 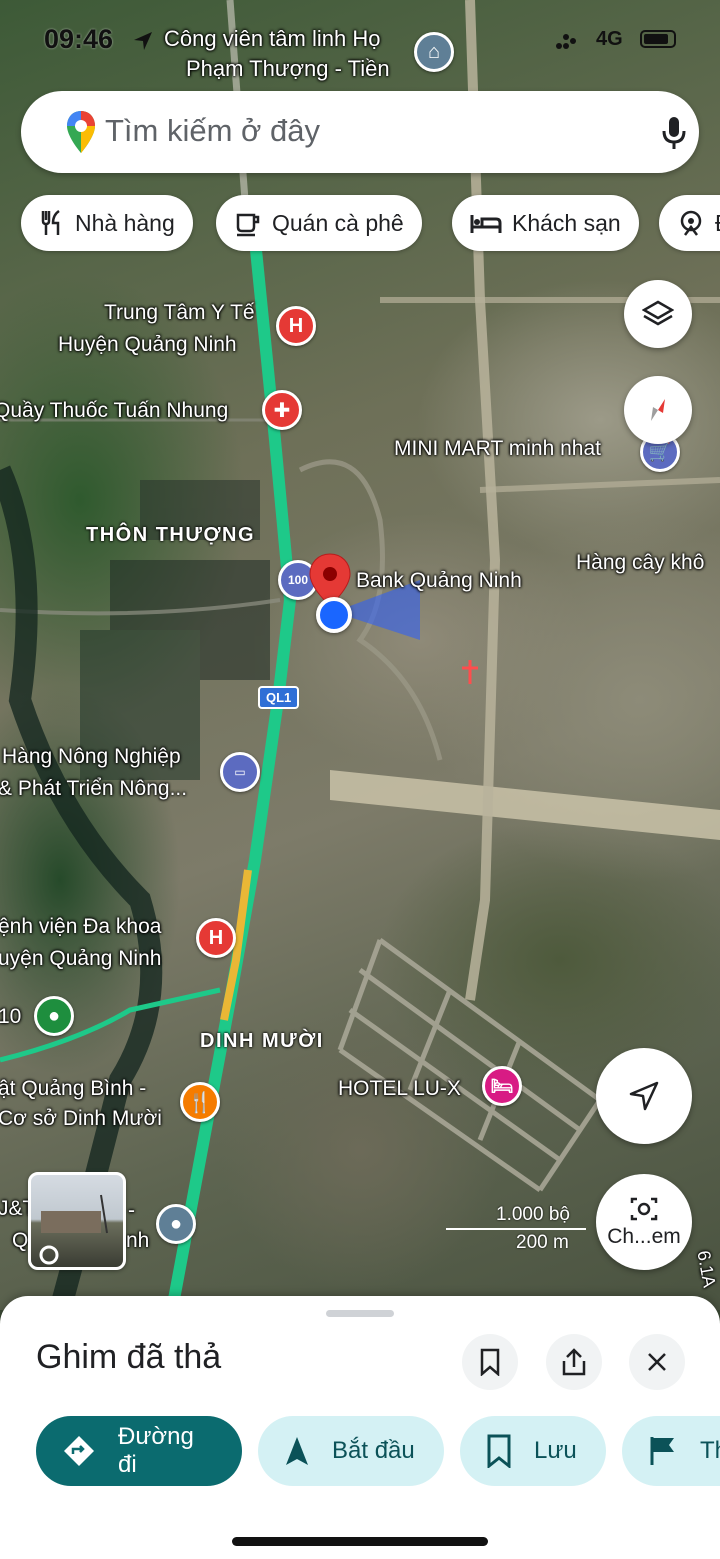 I want to click on street-view-thumbnail, so click(x=77, y=1221).